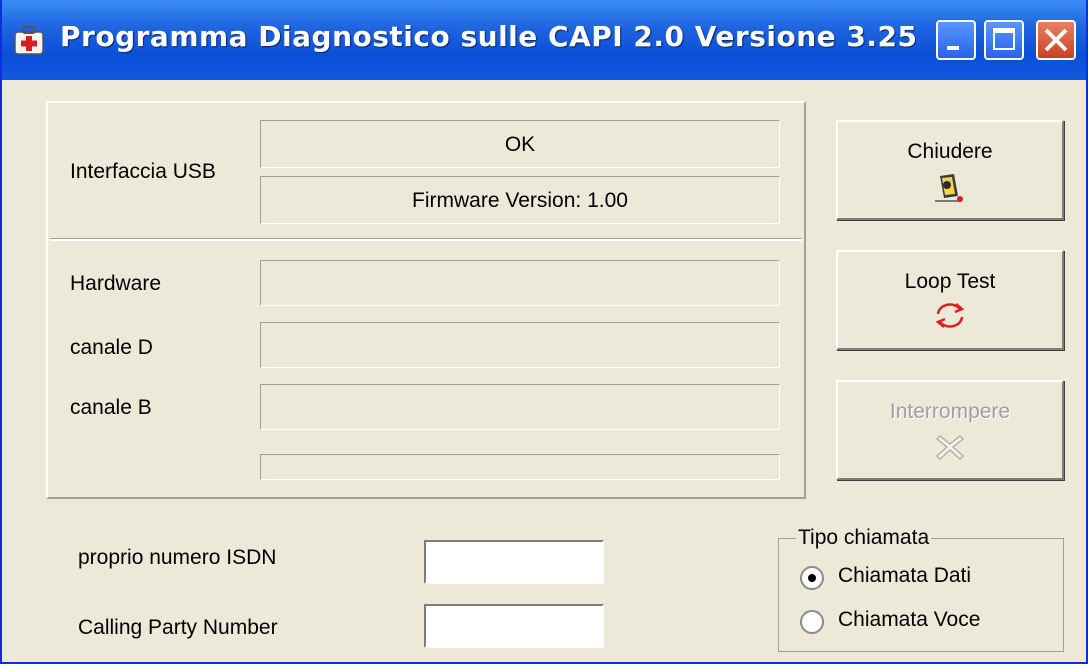 The height and width of the screenshot is (666, 1088). Describe the element at coordinates (143, 171) in the screenshot. I see `usb-label: Interfaccia USB` at that location.